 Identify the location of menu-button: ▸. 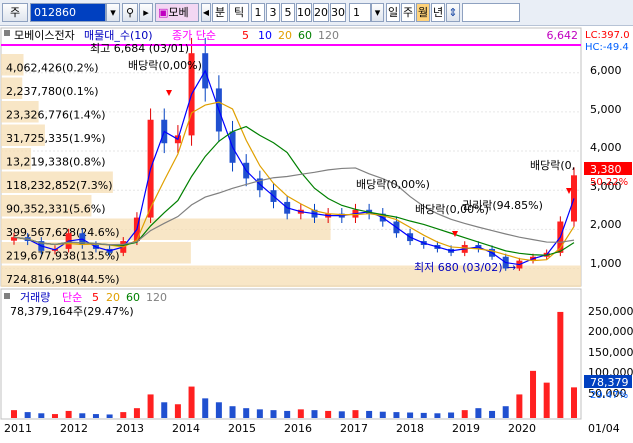
(146, 12).